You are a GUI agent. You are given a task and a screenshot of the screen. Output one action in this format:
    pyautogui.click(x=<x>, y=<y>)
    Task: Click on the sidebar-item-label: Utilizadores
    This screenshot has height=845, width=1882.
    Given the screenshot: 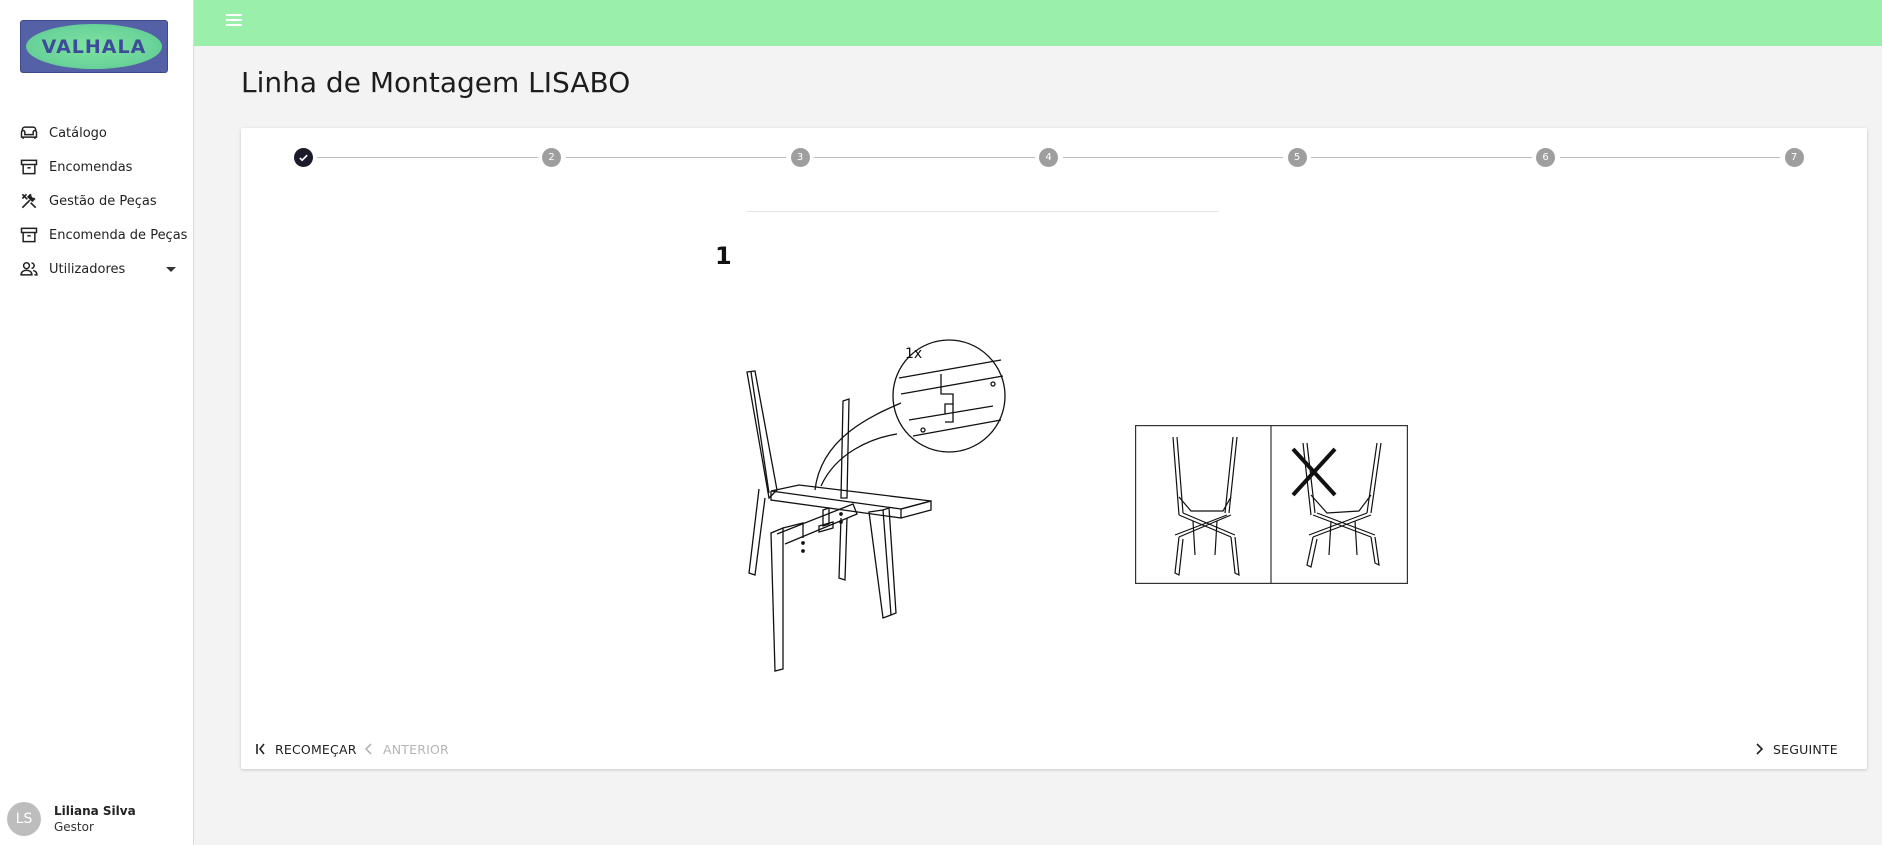 What is the action you would take?
    pyautogui.click(x=87, y=269)
    